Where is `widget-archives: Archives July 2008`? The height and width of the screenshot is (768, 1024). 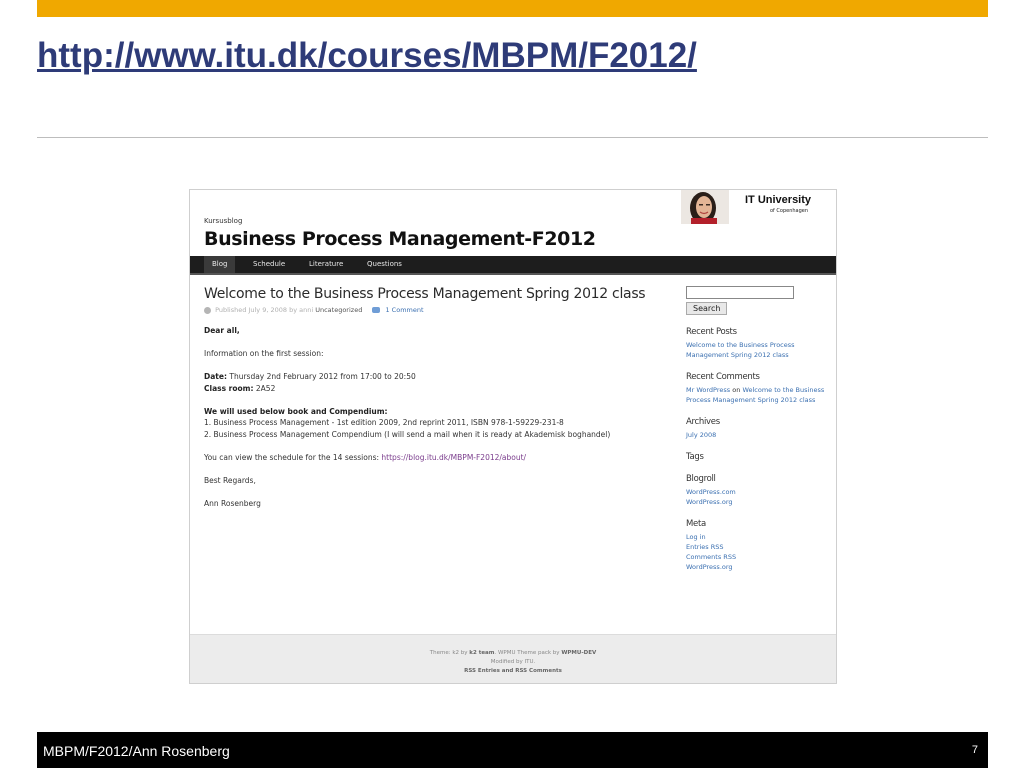 widget-archives: Archives July 2008 is located at coordinates (756, 428).